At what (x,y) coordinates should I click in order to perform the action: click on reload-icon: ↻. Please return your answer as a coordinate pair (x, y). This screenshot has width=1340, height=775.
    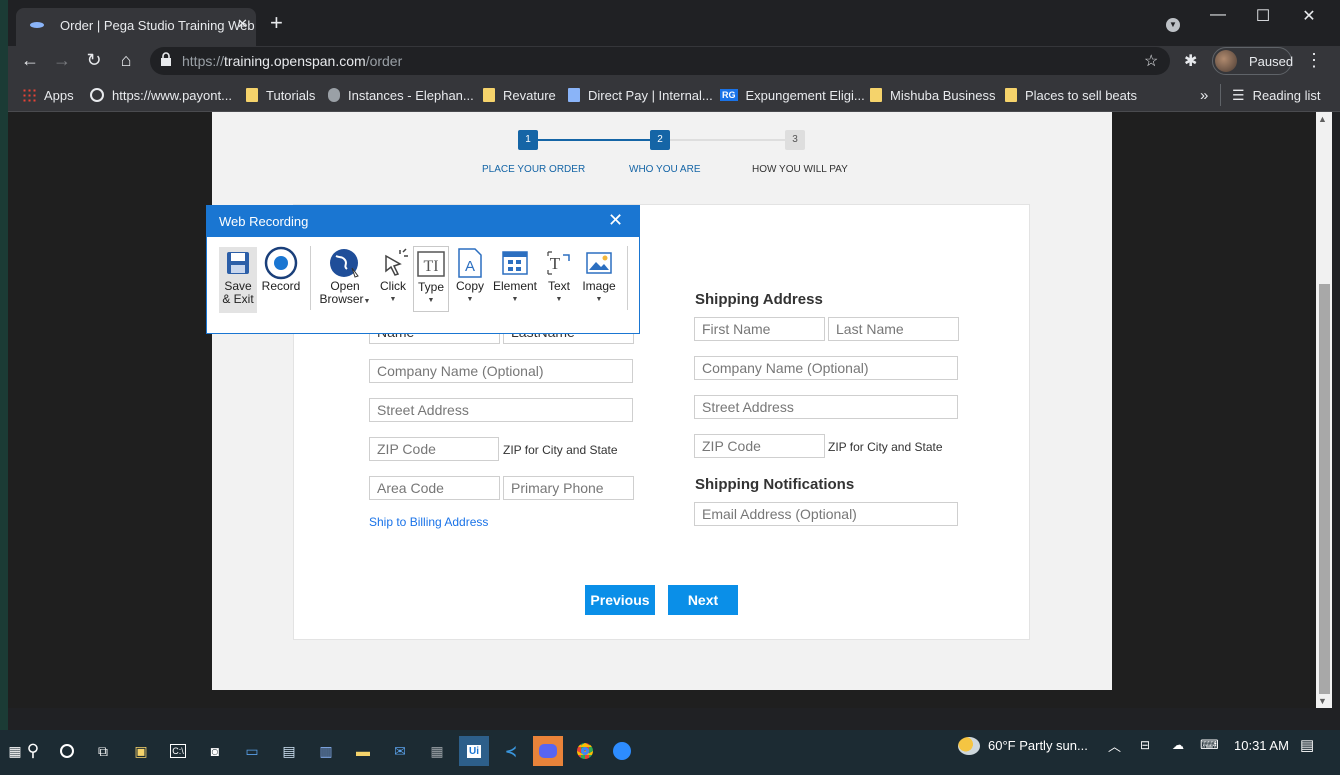
    Looking at the image, I should click on (94, 60).